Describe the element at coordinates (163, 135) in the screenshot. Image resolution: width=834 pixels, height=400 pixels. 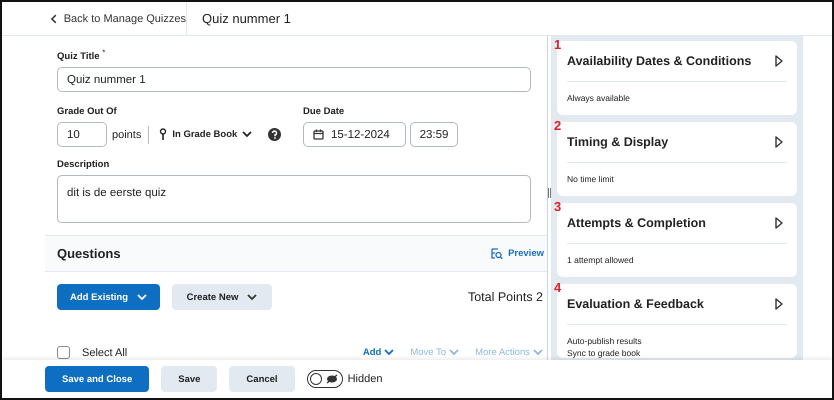
I see `pin-icon` at that location.